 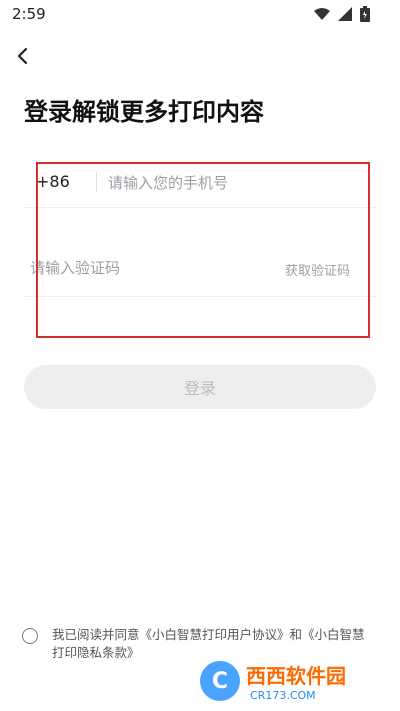 I want to click on agreement-text: 我已阅读并同意《小白智慧打印用户协议》和《小白智慧打印隐私条款》, so click(x=211, y=644).